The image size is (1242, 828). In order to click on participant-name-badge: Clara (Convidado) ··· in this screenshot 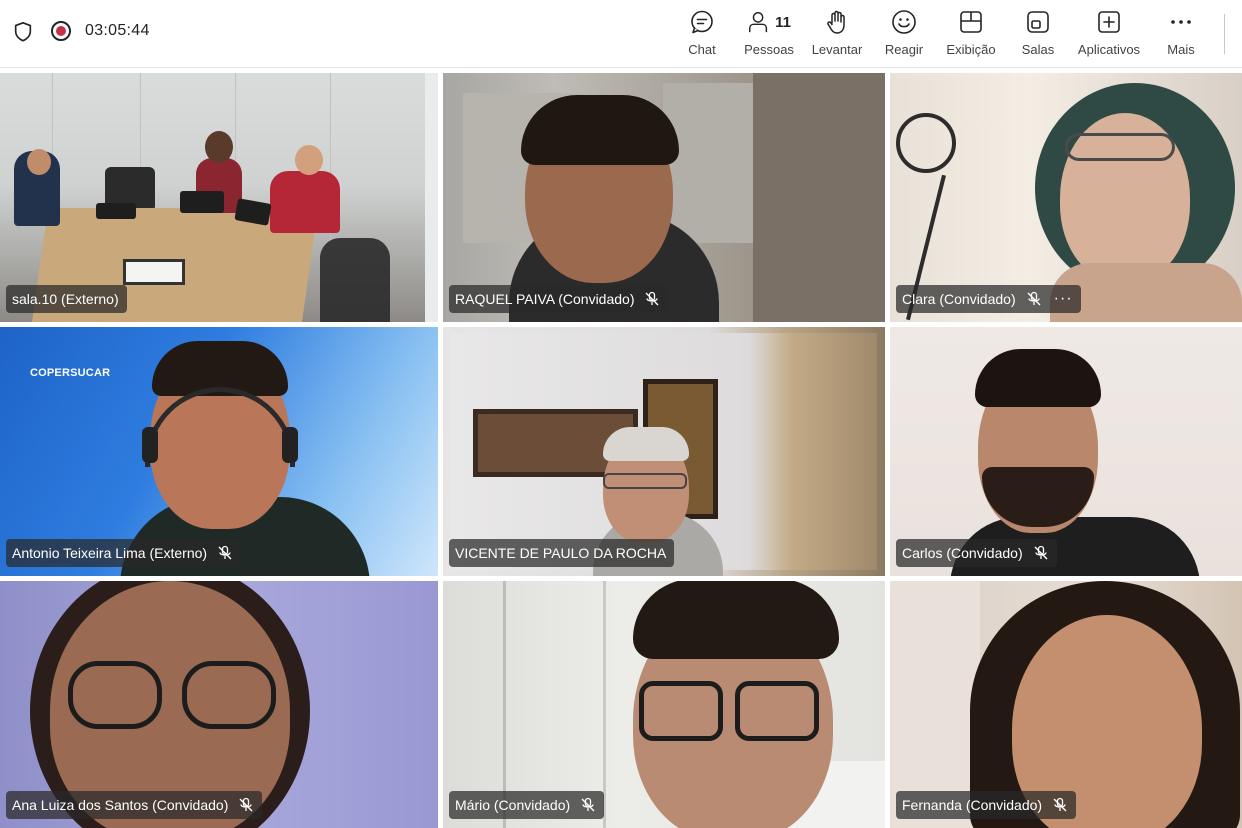, I will do `click(988, 299)`.